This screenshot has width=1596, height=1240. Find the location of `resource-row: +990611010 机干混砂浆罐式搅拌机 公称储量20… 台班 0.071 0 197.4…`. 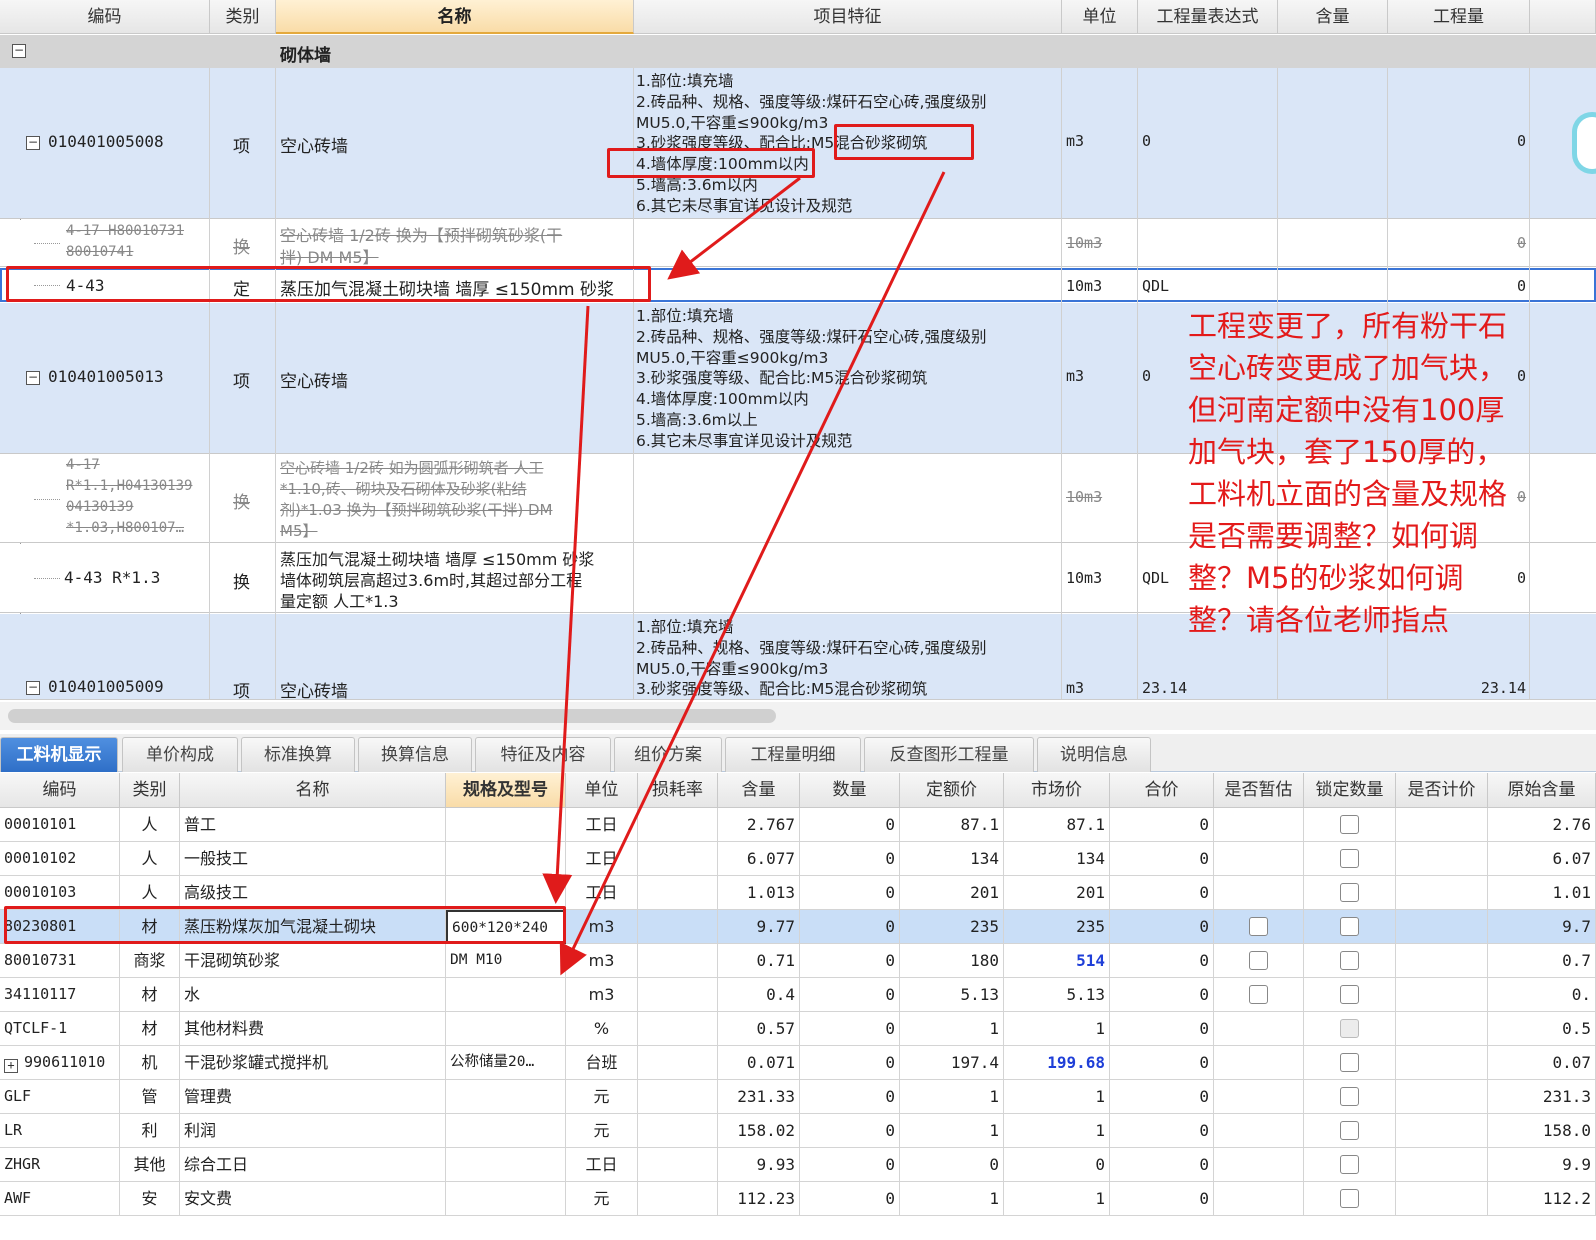

resource-row: +990611010 机干混砂浆罐式搅拌机 公称储量20… 台班 0.071 0 197.4… is located at coordinates (798, 1063).